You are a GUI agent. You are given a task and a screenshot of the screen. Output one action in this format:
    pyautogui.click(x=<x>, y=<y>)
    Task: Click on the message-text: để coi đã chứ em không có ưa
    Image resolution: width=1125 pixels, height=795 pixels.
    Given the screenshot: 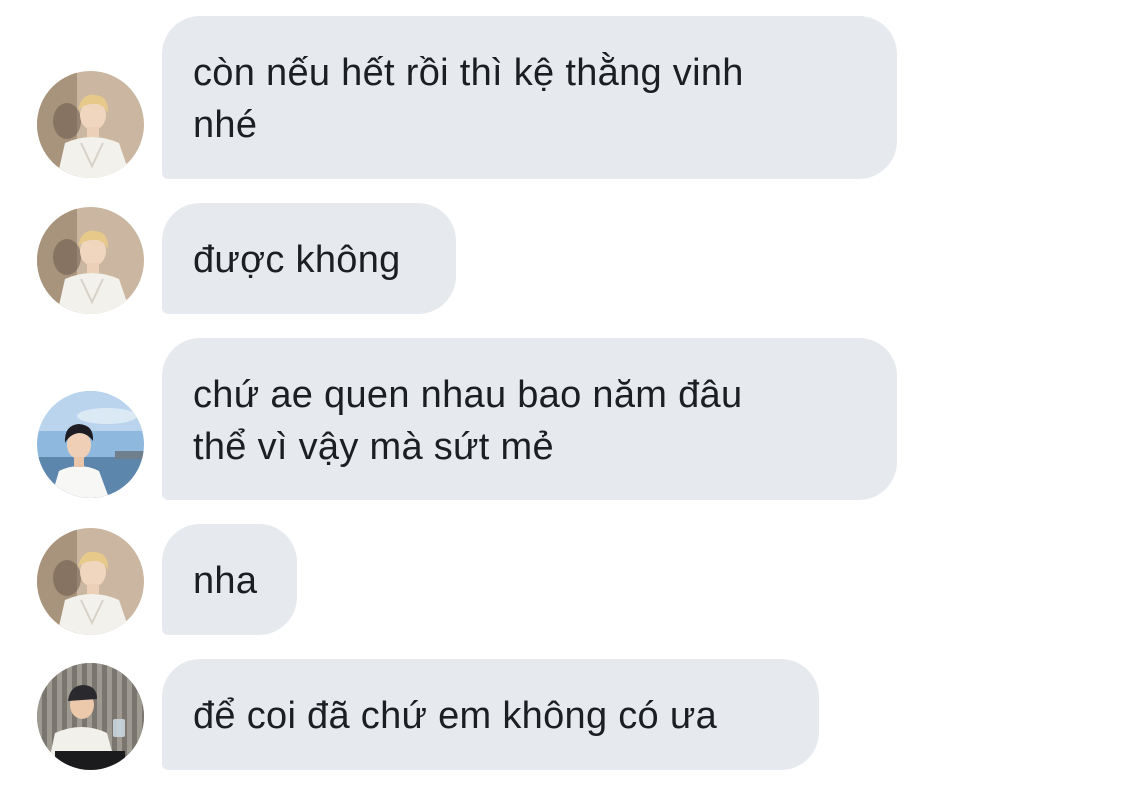 What is the action you would take?
    pyautogui.click(x=455, y=716)
    